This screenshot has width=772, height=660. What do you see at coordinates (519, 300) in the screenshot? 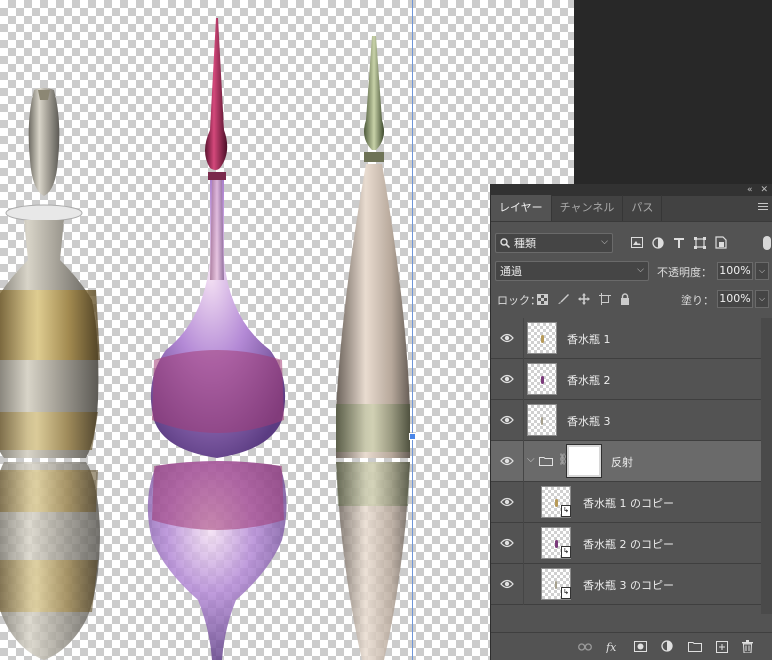
I see `lock-label: ロック：` at bounding box center [519, 300].